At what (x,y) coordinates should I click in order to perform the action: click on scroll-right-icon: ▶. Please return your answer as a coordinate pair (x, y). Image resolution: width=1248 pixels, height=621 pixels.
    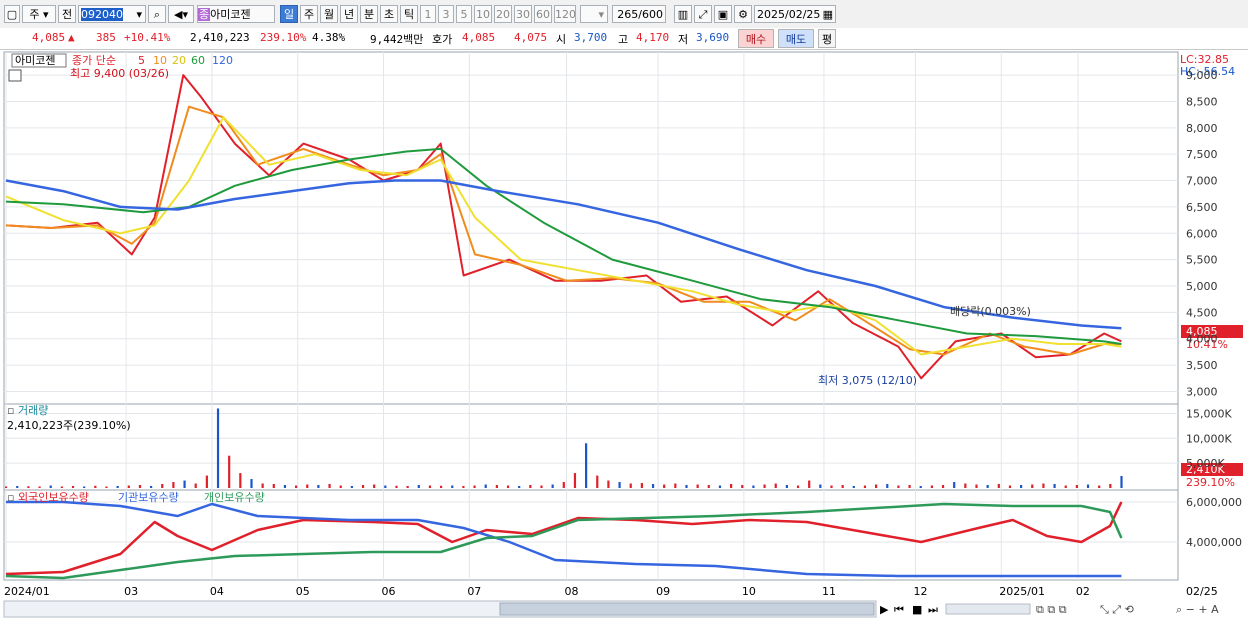
    Looking at the image, I should click on (884, 609).